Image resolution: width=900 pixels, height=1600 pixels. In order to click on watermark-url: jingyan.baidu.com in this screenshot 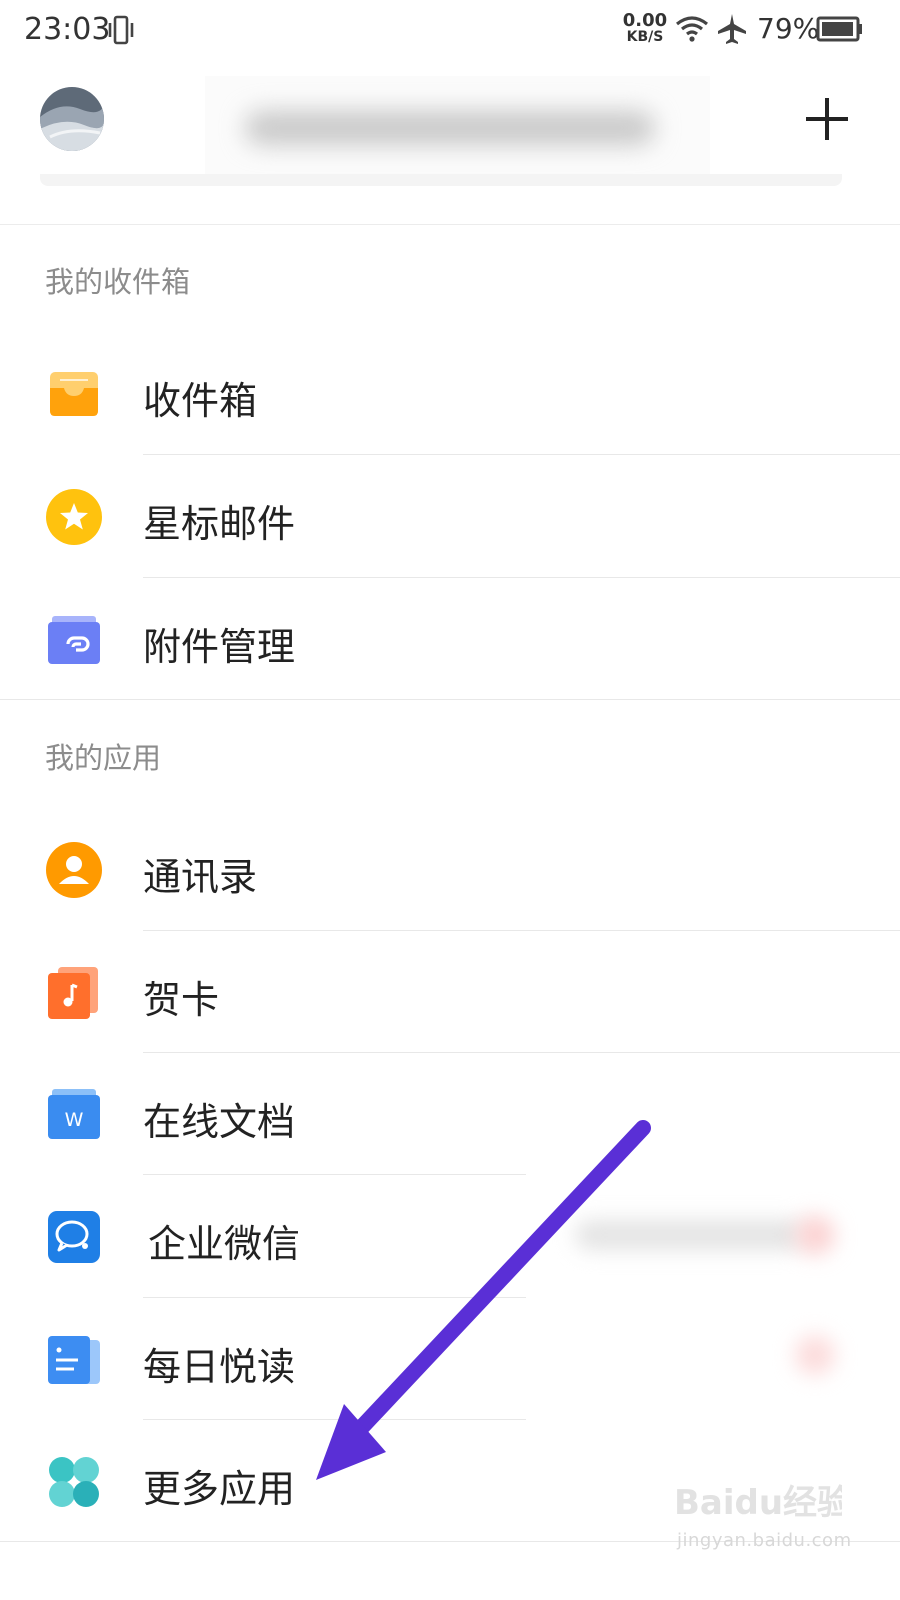, I will do `click(764, 1540)`.